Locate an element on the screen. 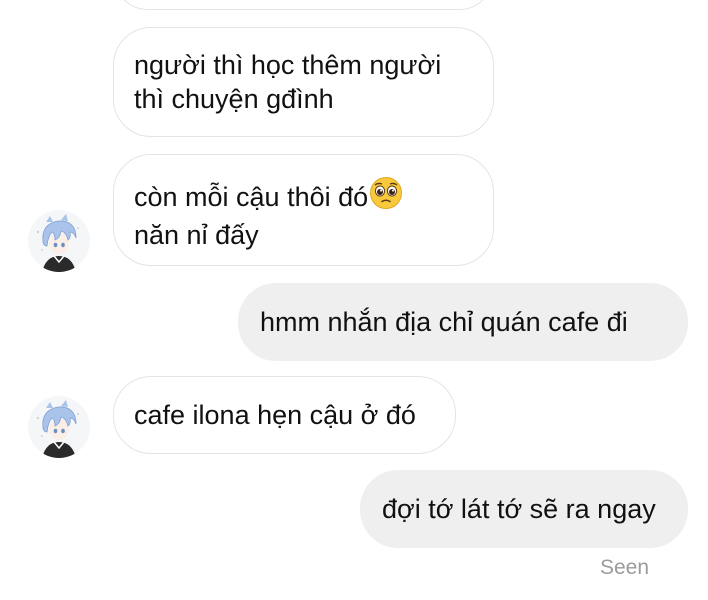  message-bubble-outgoing: đợi tớ lát tớ sẽ ra ngay is located at coordinates (524, 509).